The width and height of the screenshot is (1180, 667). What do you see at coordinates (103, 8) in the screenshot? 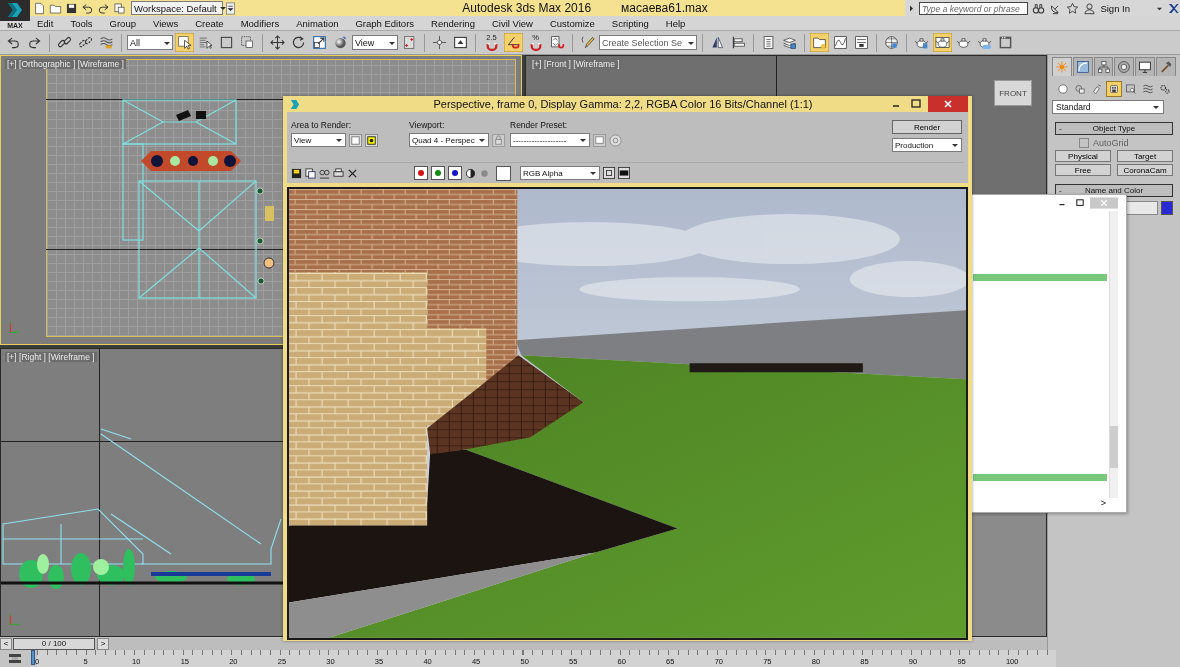
I see `redo-arrow-icon` at bounding box center [103, 8].